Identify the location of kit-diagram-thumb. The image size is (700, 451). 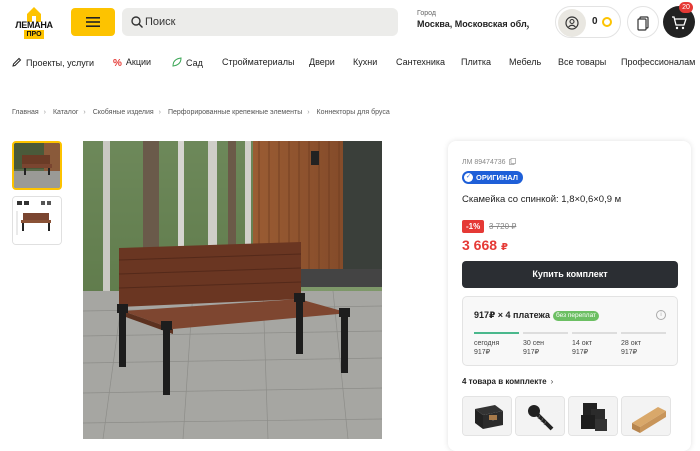
(37, 220).